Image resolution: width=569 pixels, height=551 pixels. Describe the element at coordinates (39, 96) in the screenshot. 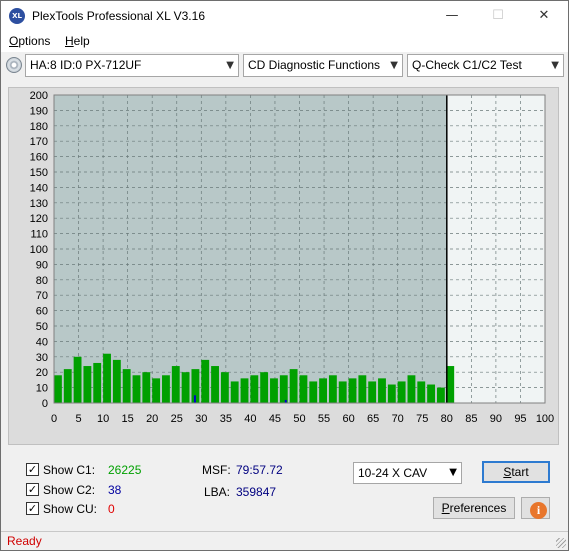

I see `y-tick-label: 200` at that location.